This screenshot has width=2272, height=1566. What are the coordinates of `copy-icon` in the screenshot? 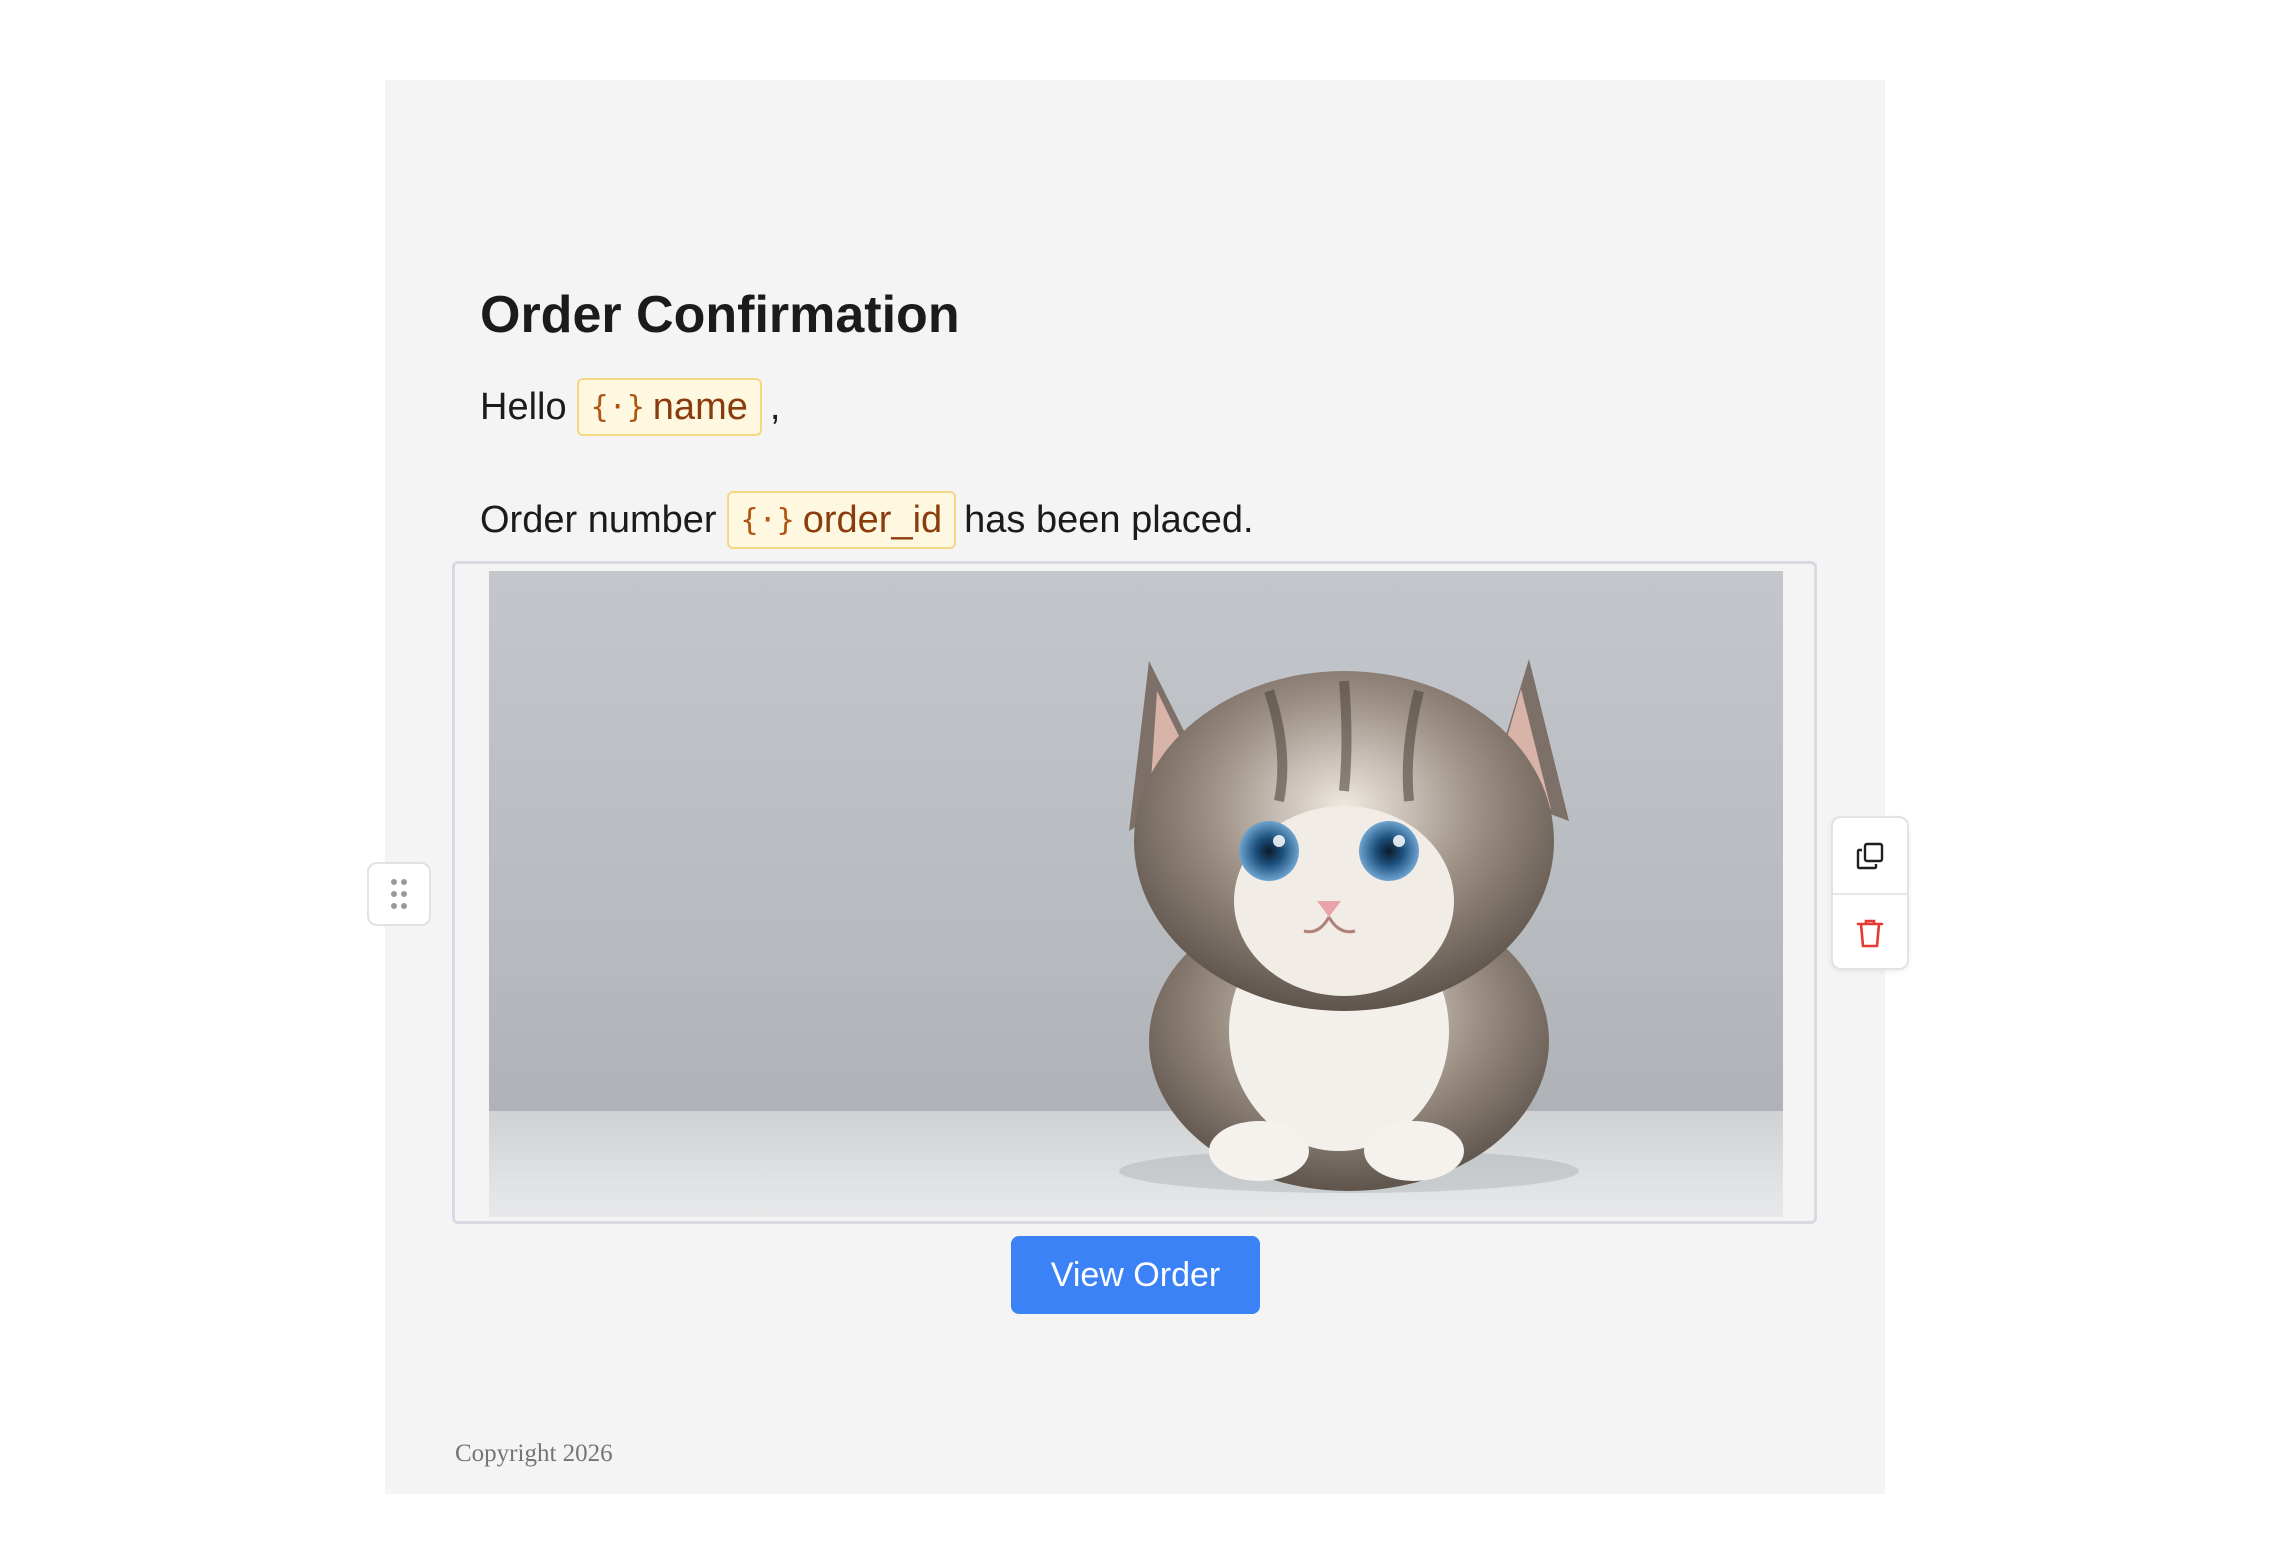 It's located at (1870, 855).